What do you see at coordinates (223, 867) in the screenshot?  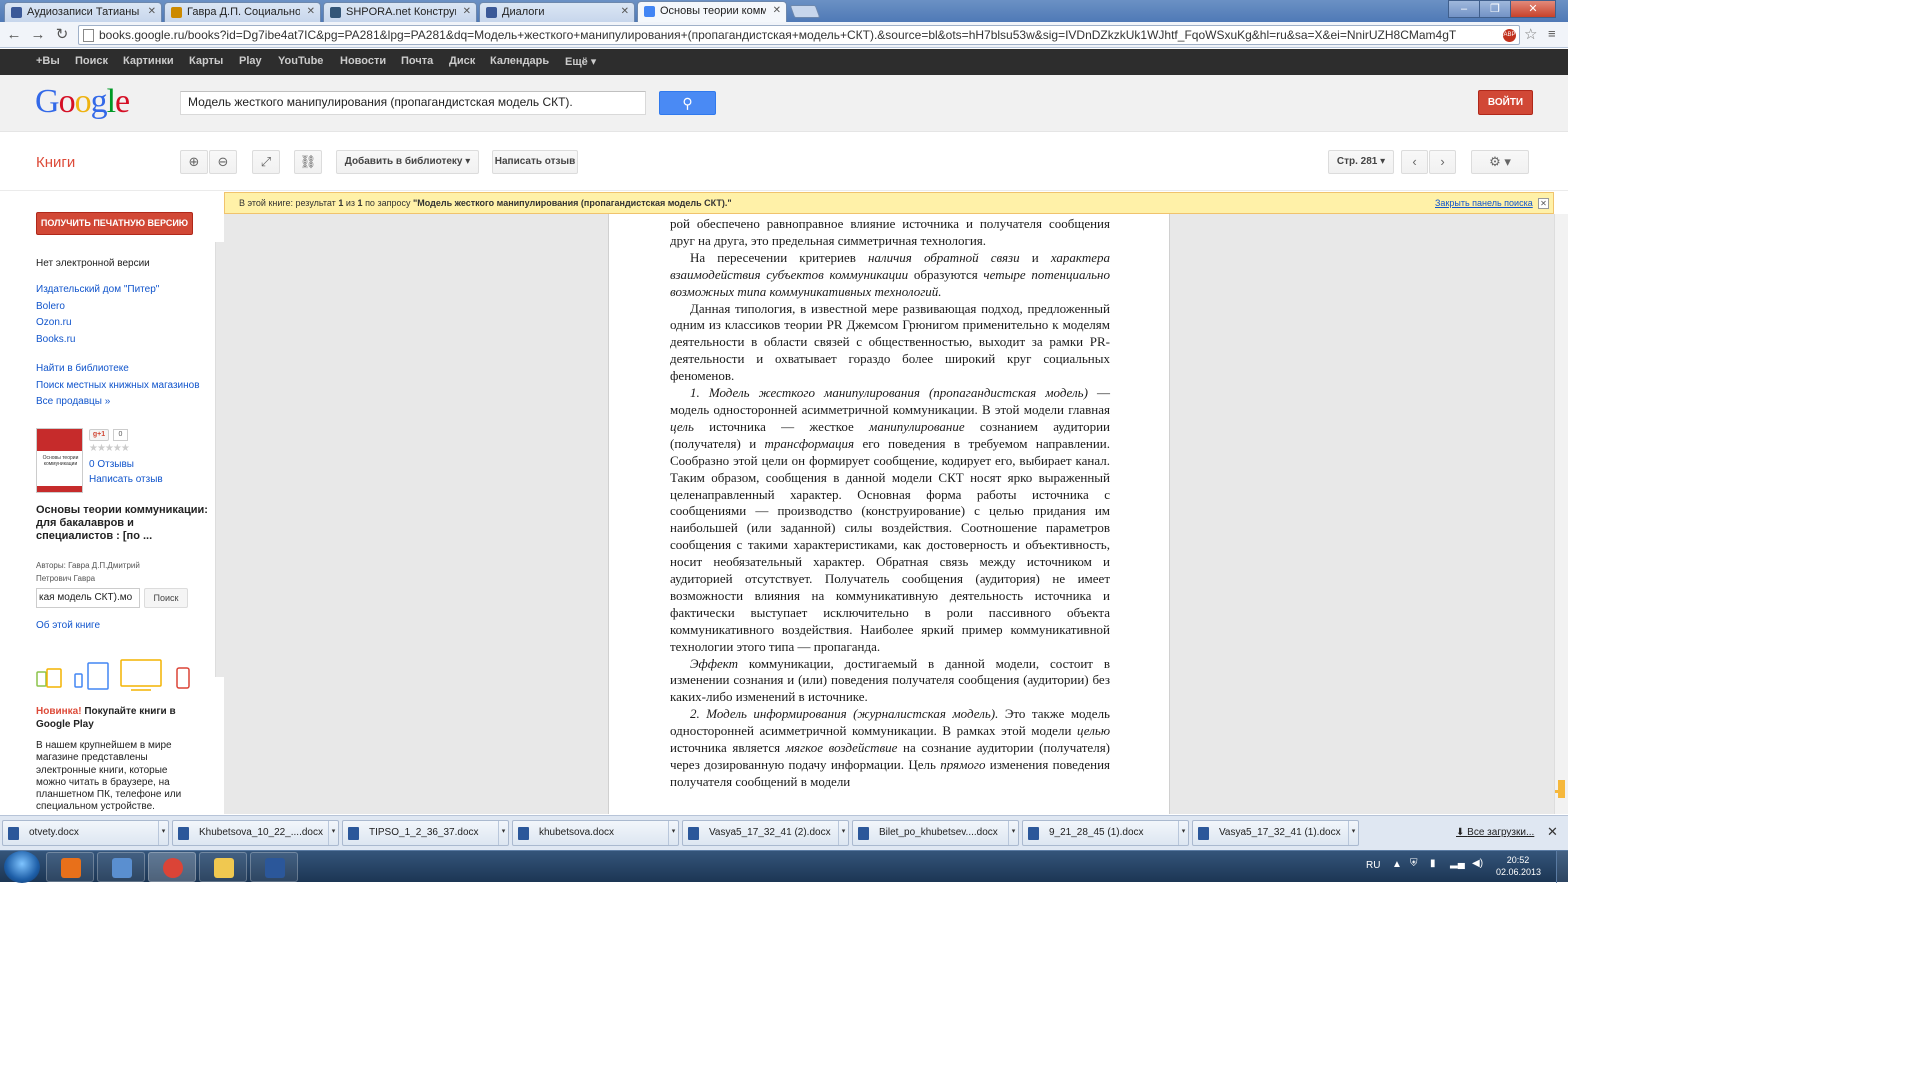 I see `taskbar-app-explorer` at bounding box center [223, 867].